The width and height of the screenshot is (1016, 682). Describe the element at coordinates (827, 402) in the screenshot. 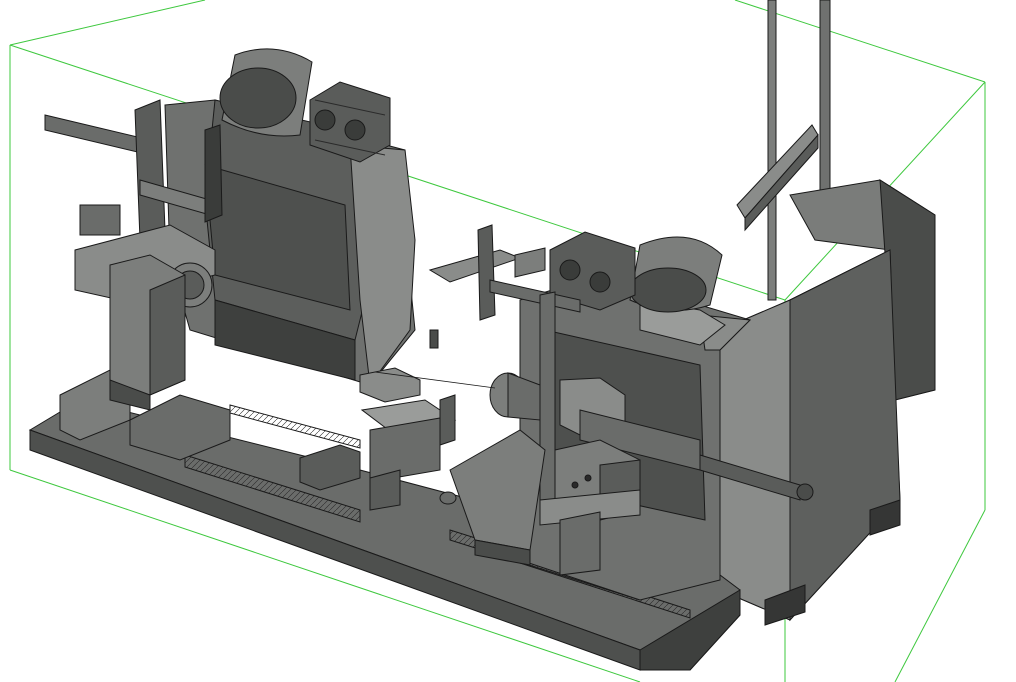

I see `control-cabinet` at that location.